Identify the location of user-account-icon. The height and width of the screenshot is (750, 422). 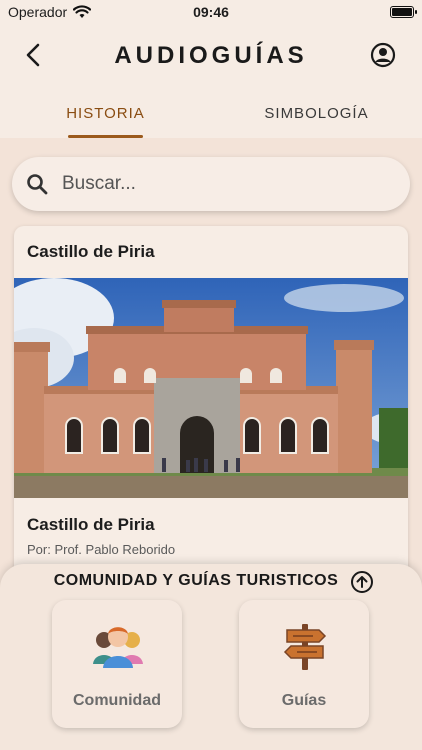
(383, 55).